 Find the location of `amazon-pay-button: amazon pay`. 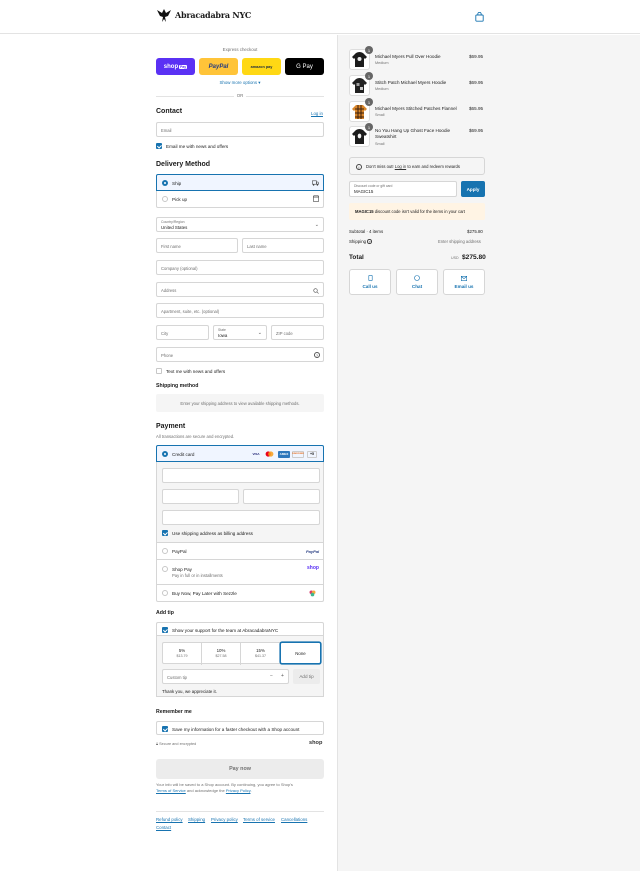

amazon-pay-button: amazon pay is located at coordinates (261, 66).